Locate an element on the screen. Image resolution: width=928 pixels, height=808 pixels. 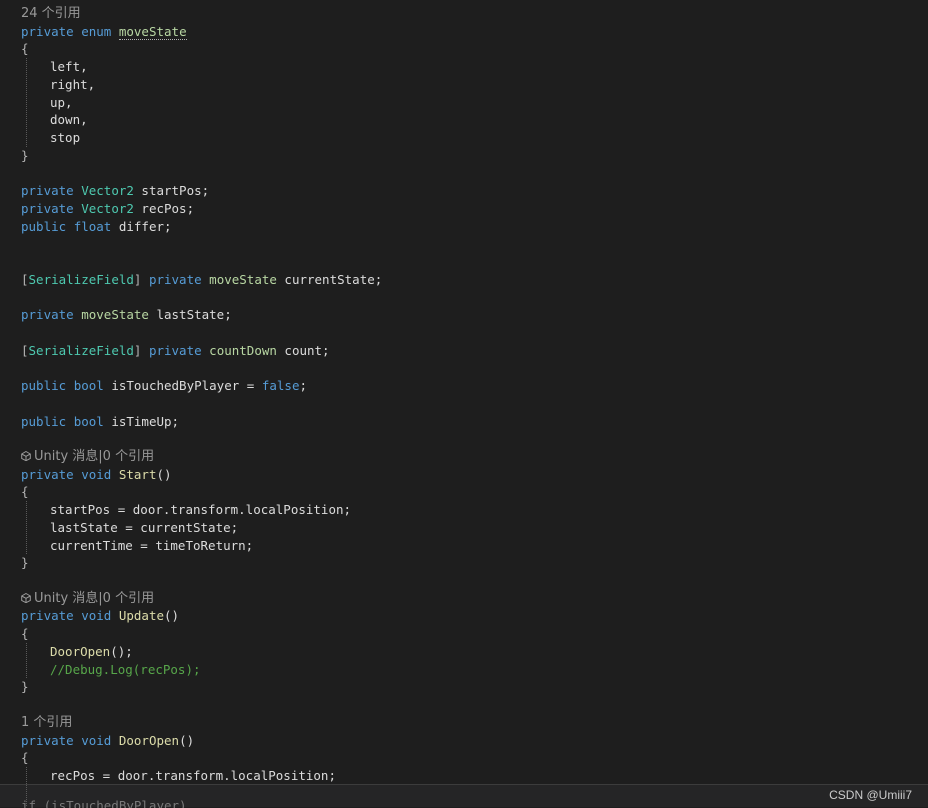
code-line: private void Start() is located at coordinates (96, 475).